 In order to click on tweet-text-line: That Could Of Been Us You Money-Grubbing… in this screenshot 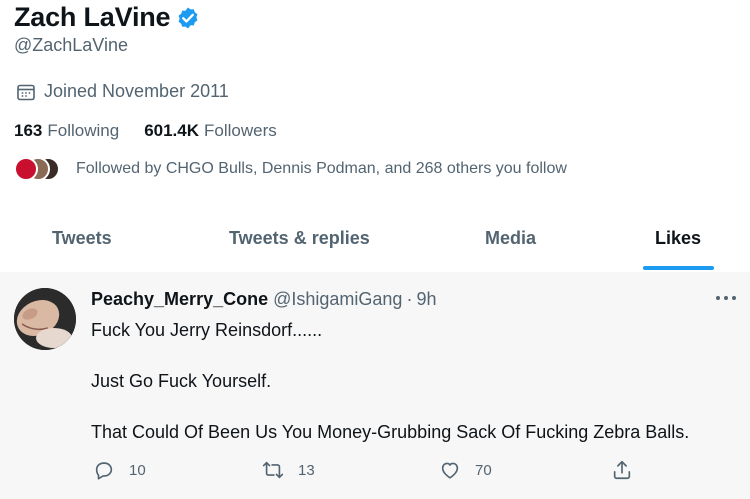, I will do `click(390, 432)`.